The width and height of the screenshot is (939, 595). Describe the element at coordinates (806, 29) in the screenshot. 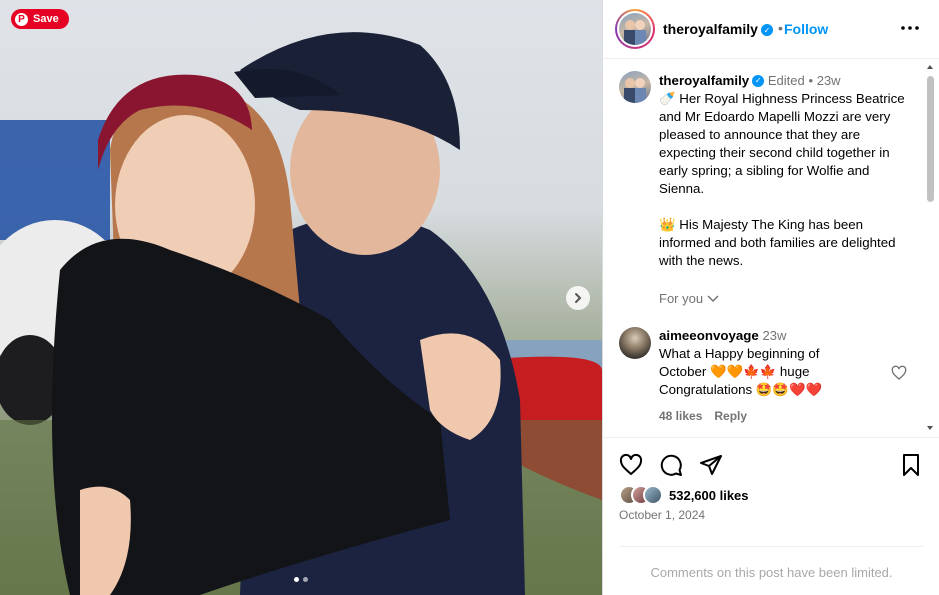

I see `follow-button: Follow` at that location.